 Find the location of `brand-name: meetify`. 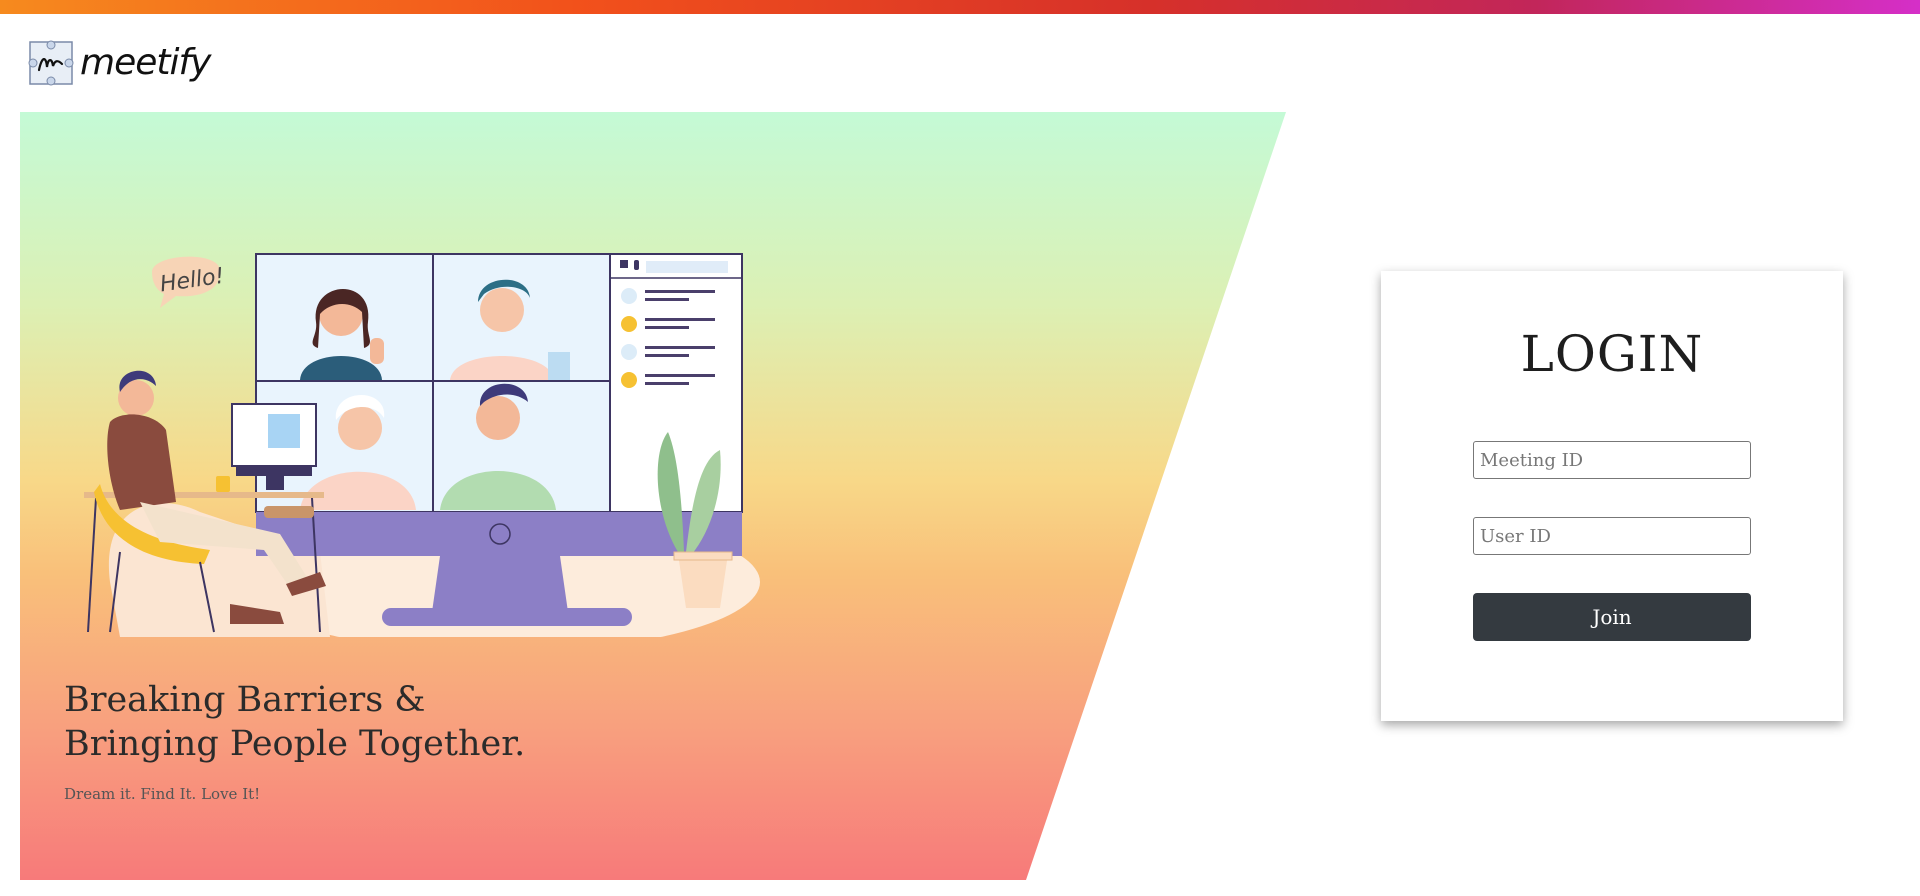

brand-name: meetify is located at coordinates (145, 62).